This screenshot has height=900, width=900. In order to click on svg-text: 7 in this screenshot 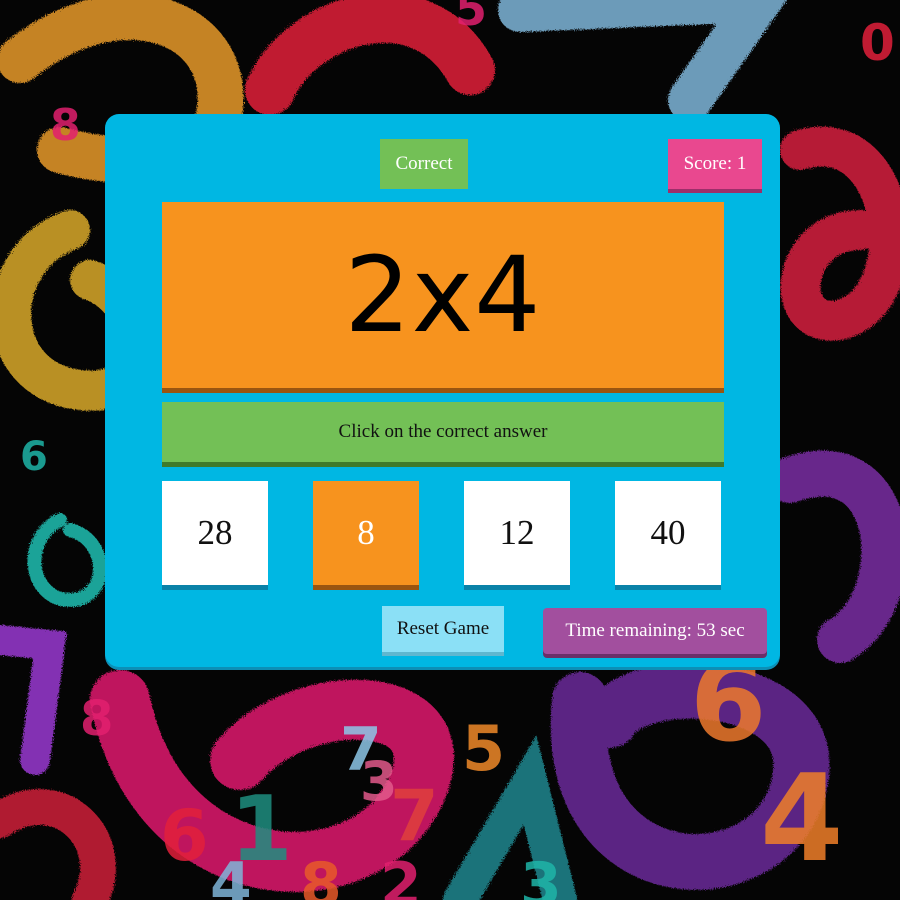, I will do `click(414, 816)`.